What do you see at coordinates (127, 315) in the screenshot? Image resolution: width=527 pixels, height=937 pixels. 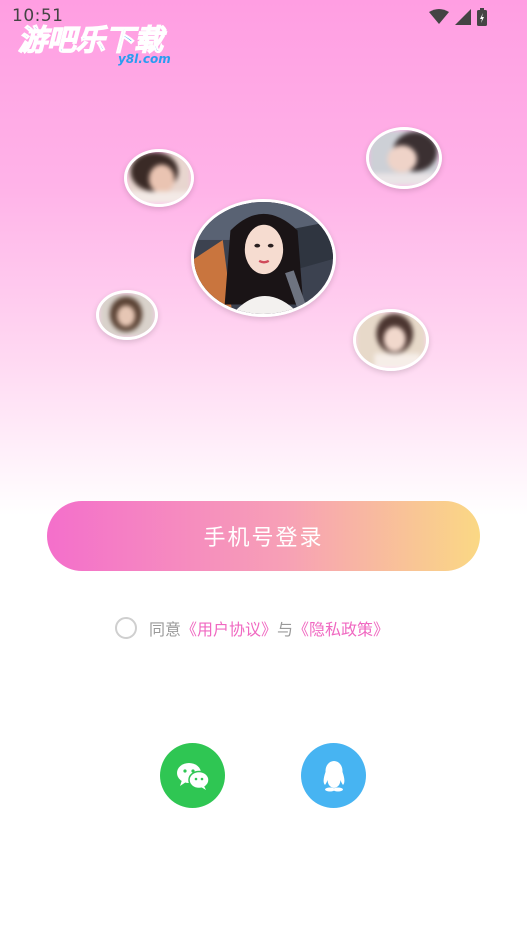 I see `avatar-blurred-middle-left` at bounding box center [127, 315].